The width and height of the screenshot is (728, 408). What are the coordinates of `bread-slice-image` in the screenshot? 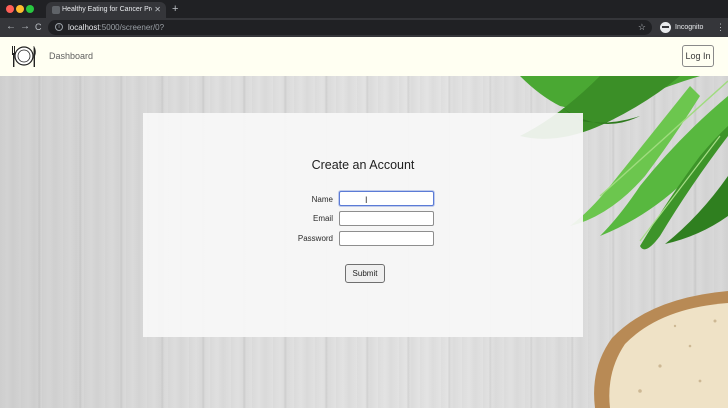 It's located at (661, 349).